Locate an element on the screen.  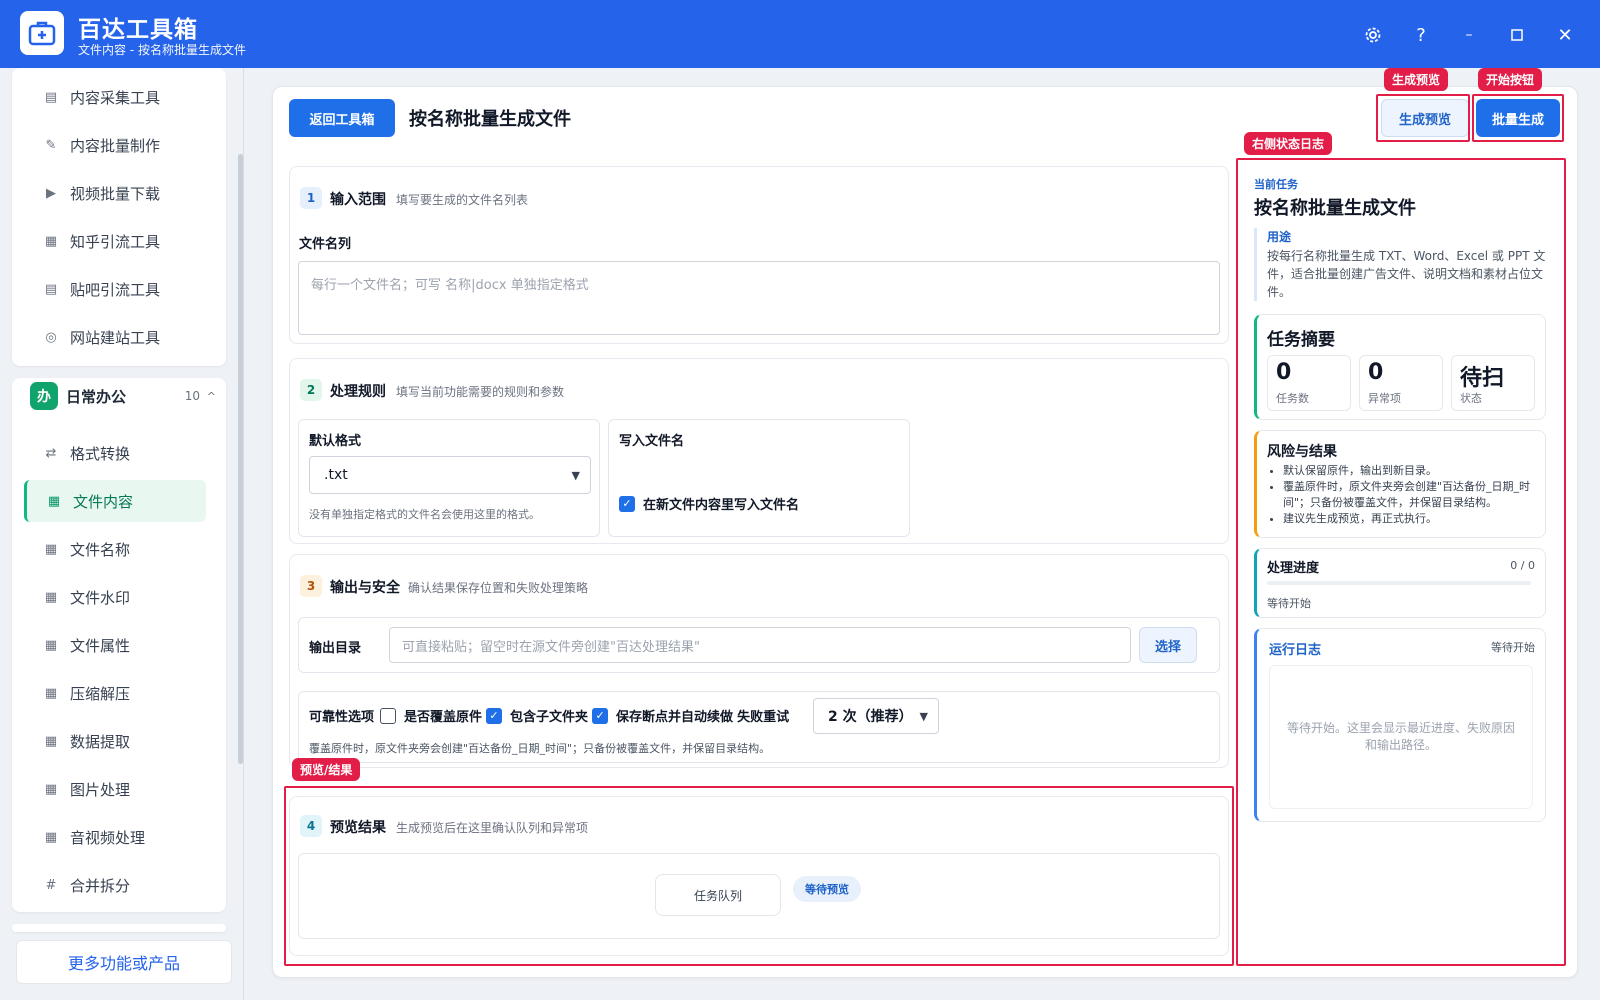
close-icon: ✕ is located at coordinates (1565, 35).